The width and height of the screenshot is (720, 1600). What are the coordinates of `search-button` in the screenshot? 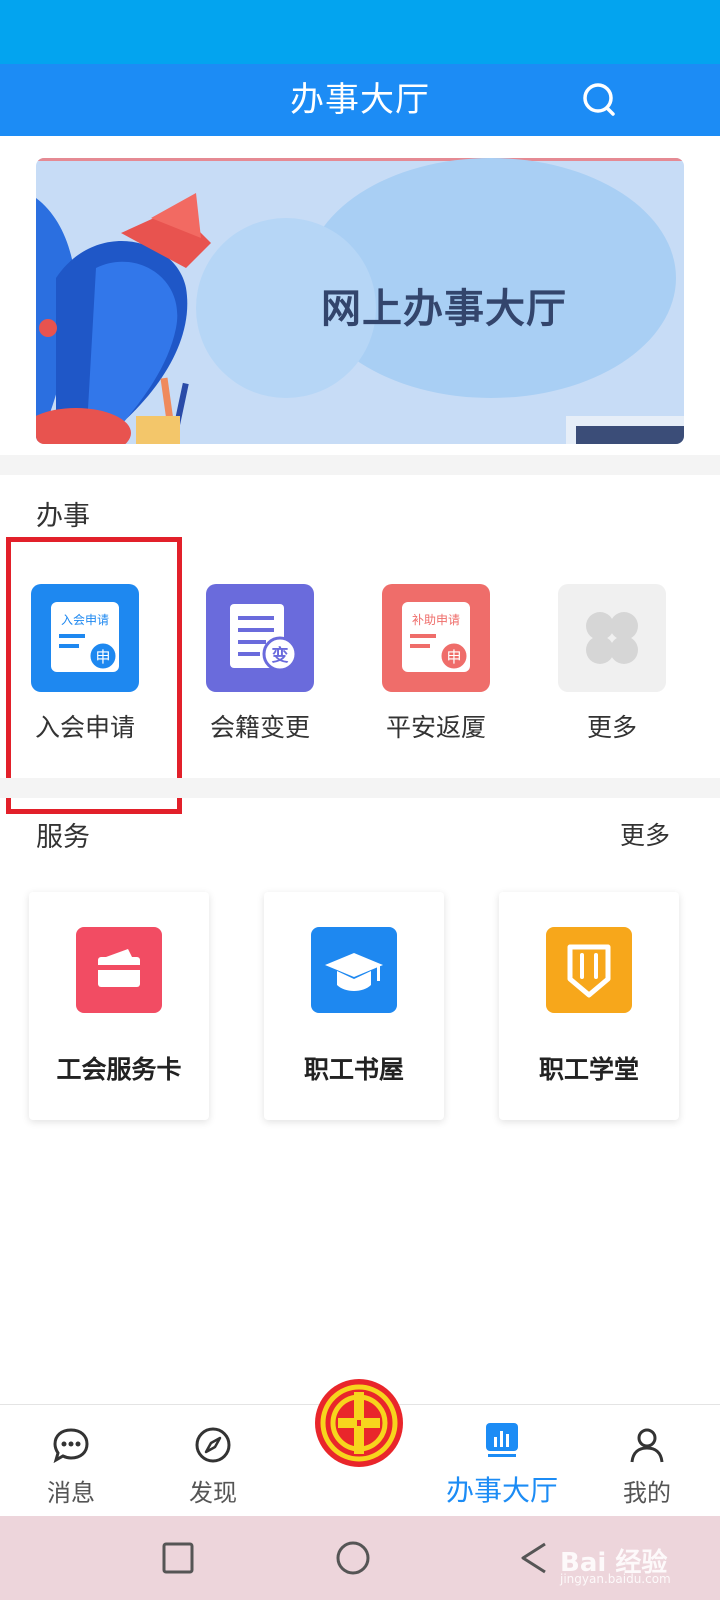 It's located at (600, 100).